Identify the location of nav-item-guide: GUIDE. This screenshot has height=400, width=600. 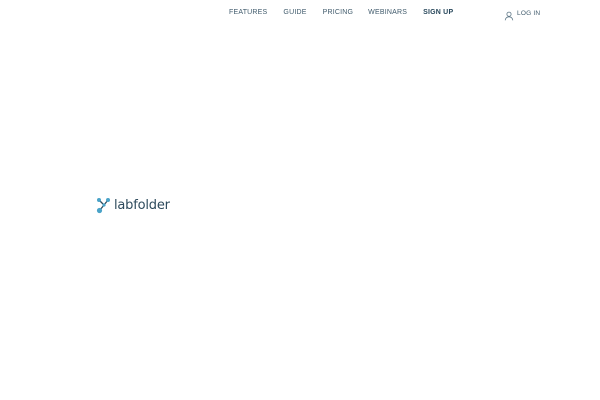
(294, 12).